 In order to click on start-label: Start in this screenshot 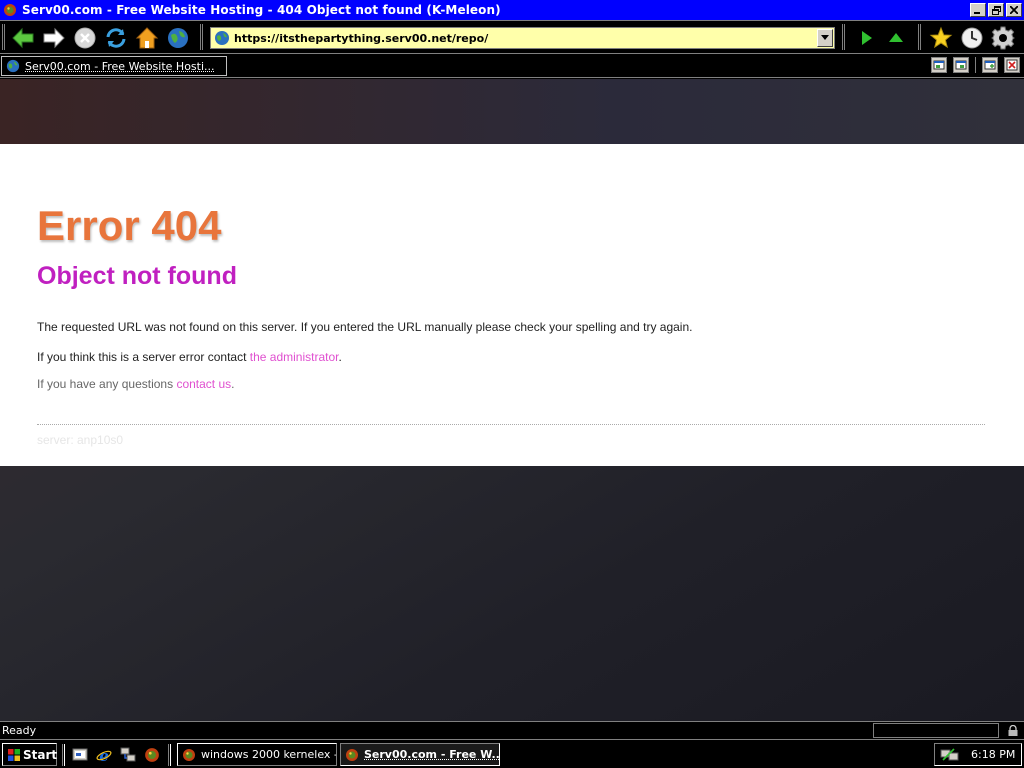, I will do `click(40, 754)`.